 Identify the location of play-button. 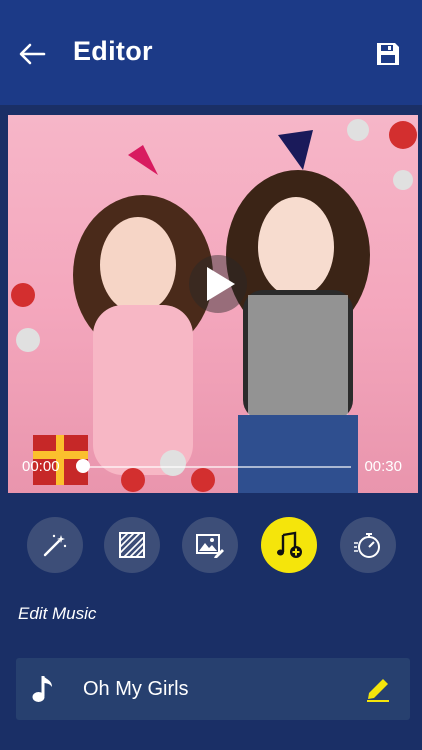
(218, 284).